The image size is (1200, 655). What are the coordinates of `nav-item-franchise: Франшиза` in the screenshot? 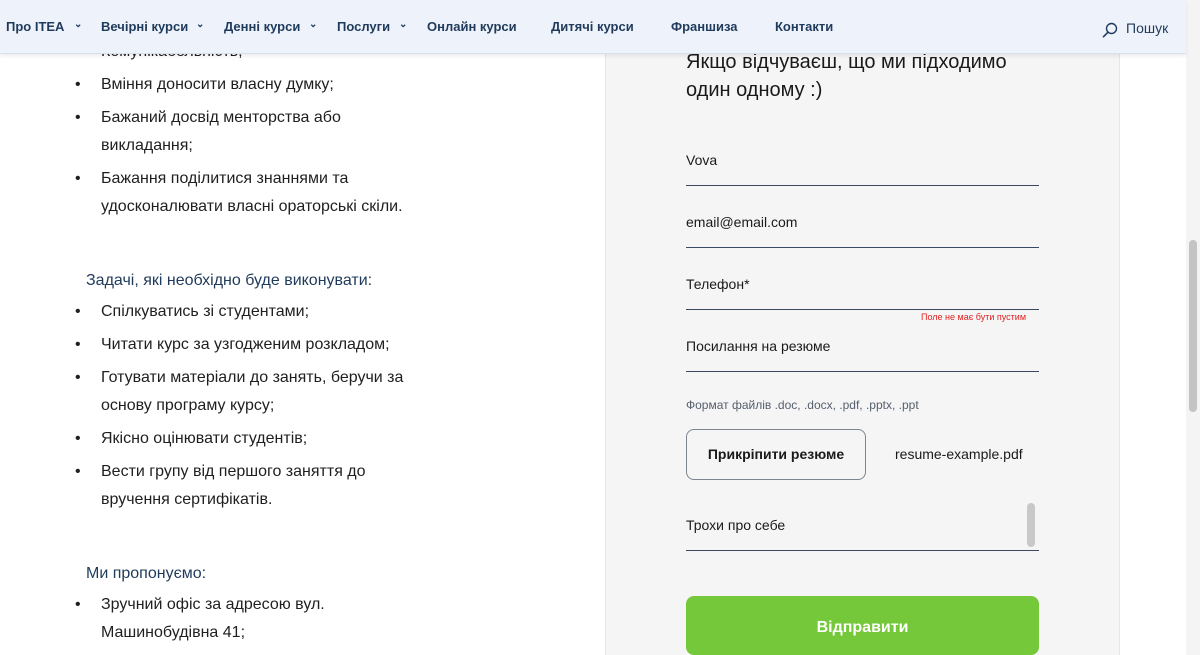 It's located at (704, 26).